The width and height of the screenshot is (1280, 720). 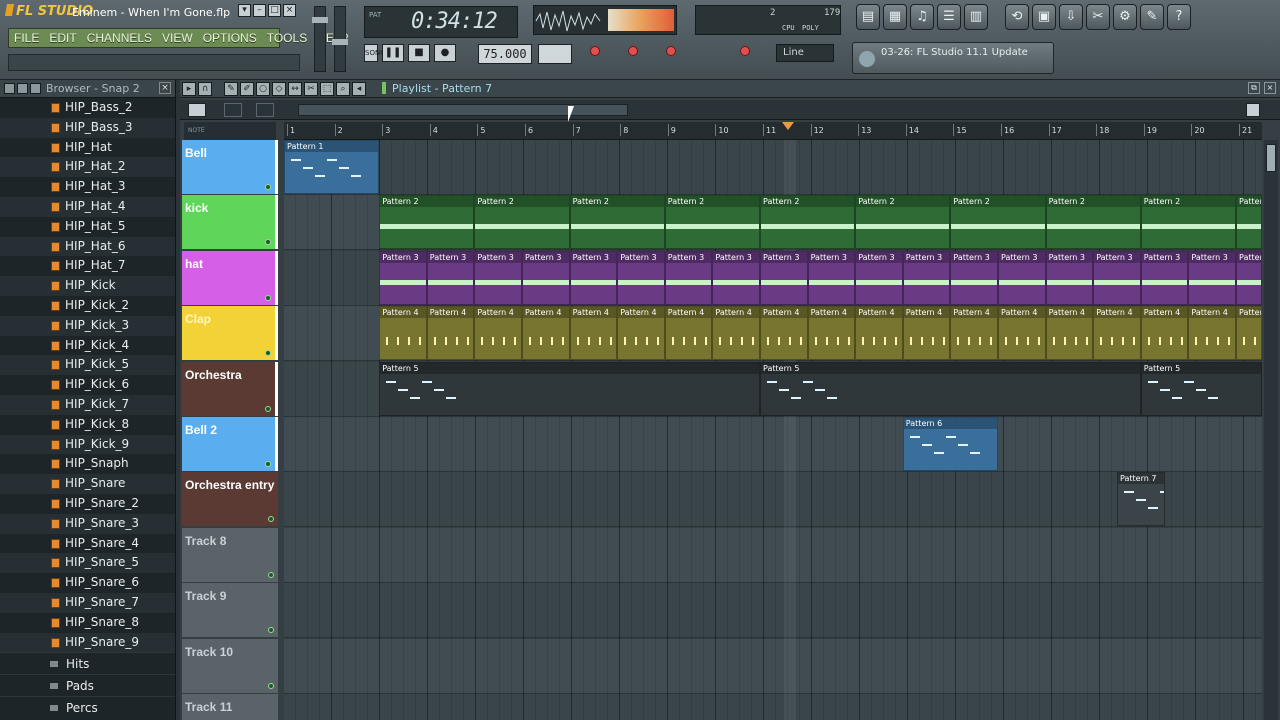 What do you see at coordinates (87, 544) in the screenshot?
I see `browser-item: HIP_Snare_4` at bounding box center [87, 544].